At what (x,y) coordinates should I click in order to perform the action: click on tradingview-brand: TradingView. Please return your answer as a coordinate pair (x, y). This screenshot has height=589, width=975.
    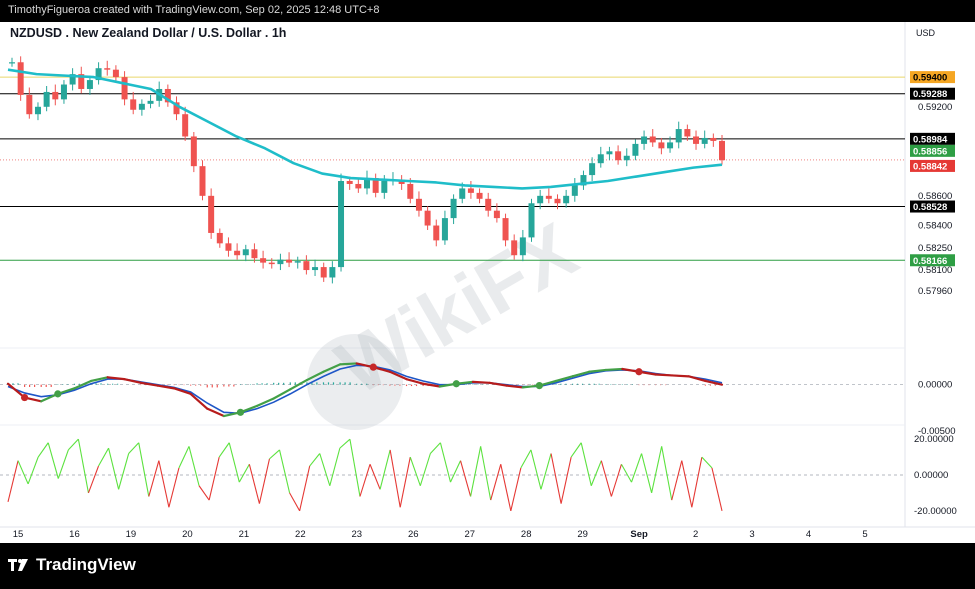
    Looking at the image, I should click on (72, 565).